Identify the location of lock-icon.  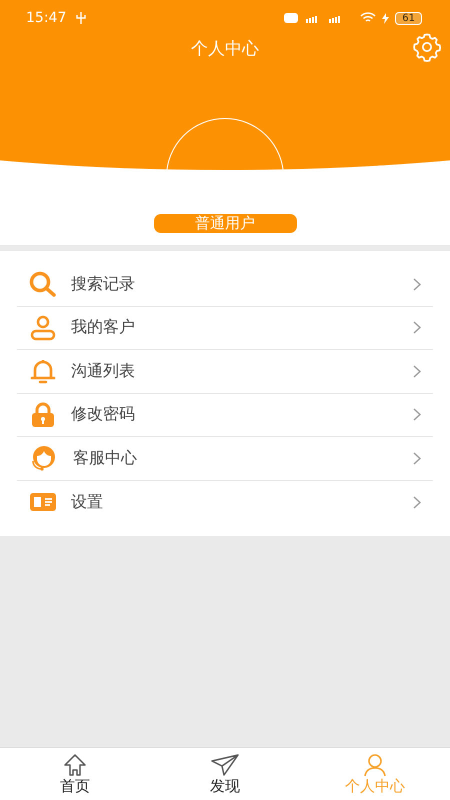
(43, 415).